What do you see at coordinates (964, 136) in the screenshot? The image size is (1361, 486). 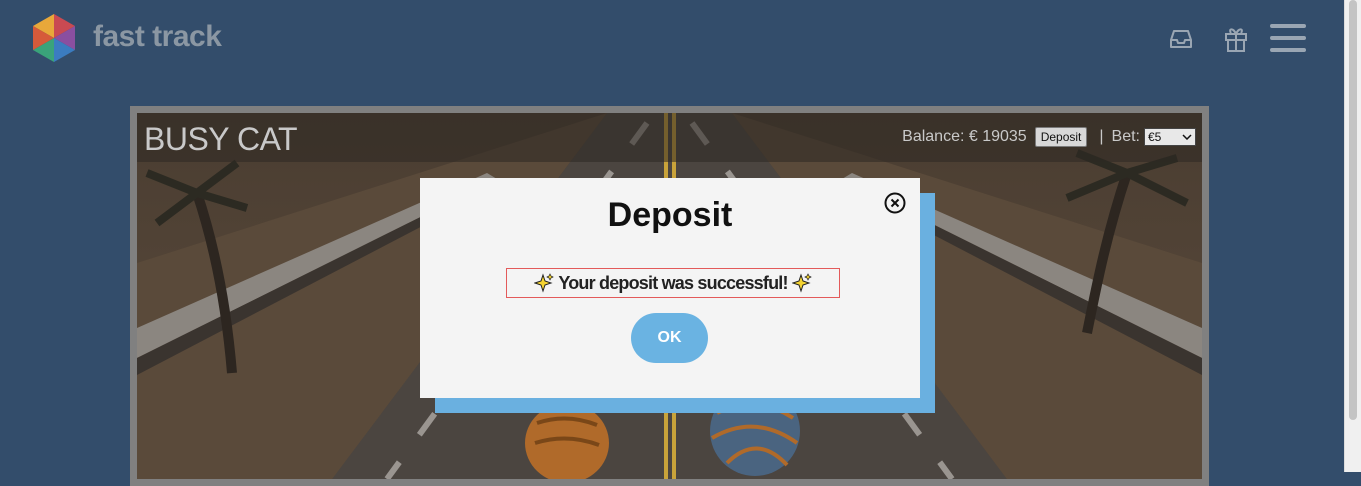 I see `balance-label: Balance: € 19035` at bounding box center [964, 136].